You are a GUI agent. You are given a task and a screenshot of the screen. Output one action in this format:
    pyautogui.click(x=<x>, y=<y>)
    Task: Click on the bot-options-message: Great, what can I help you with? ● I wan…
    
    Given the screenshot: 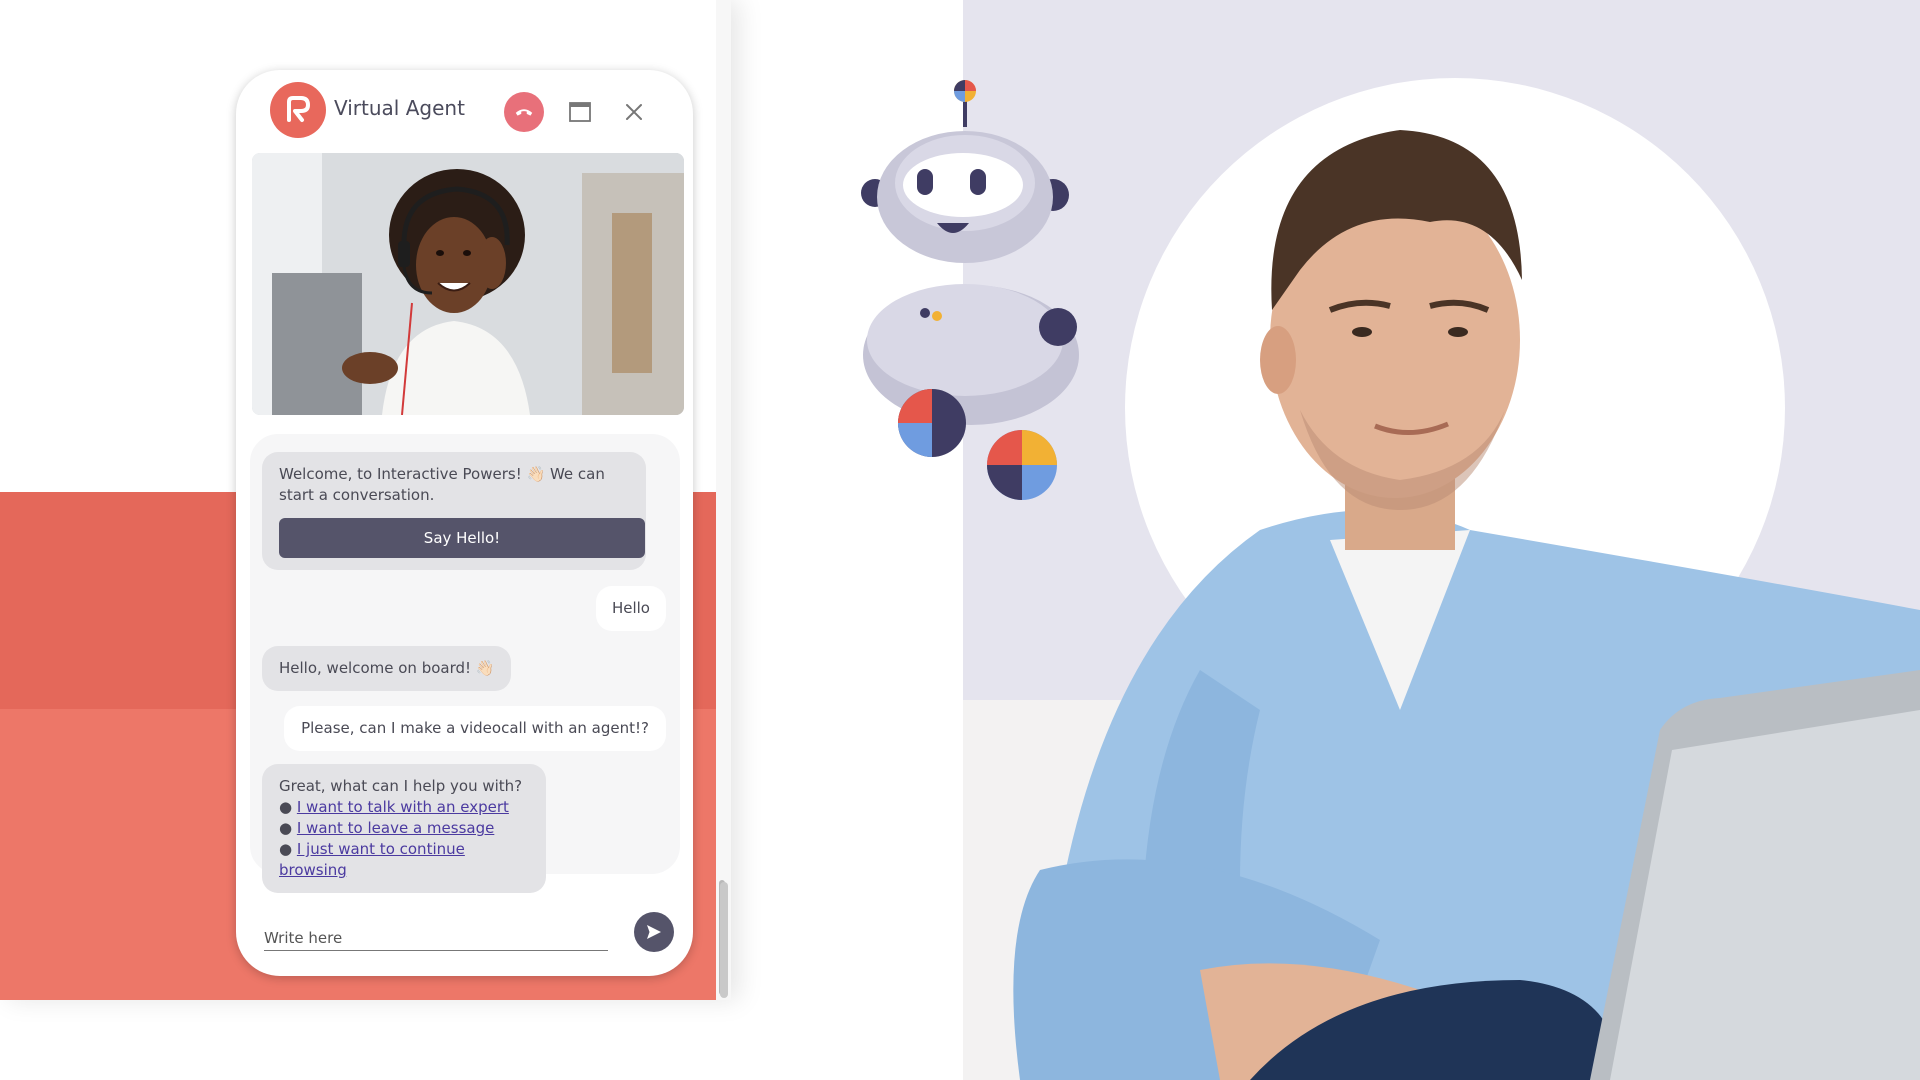 What is the action you would take?
    pyautogui.click(x=404, y=828)
    